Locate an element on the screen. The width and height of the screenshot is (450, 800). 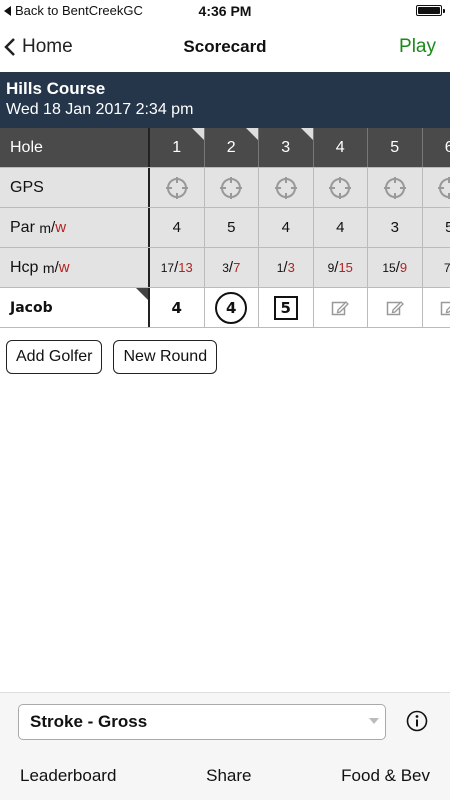
hcp-men: 3 is located at coordinates (225, 267).